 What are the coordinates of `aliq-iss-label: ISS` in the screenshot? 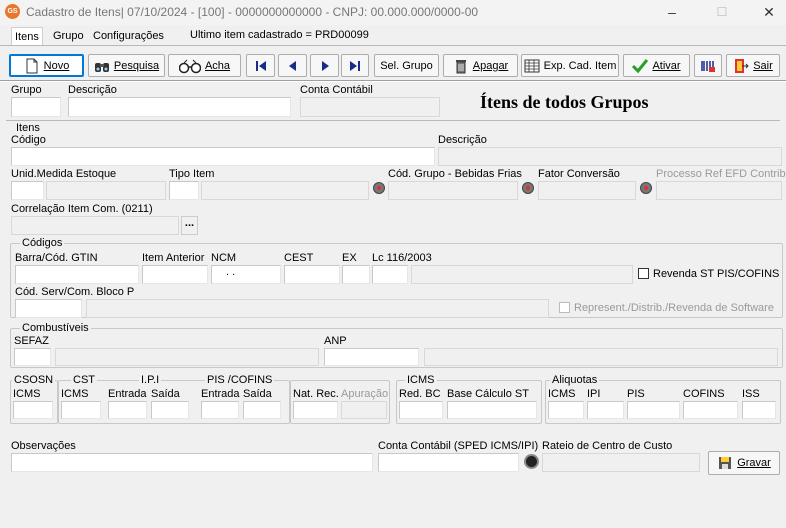 It's located at (751, 394).